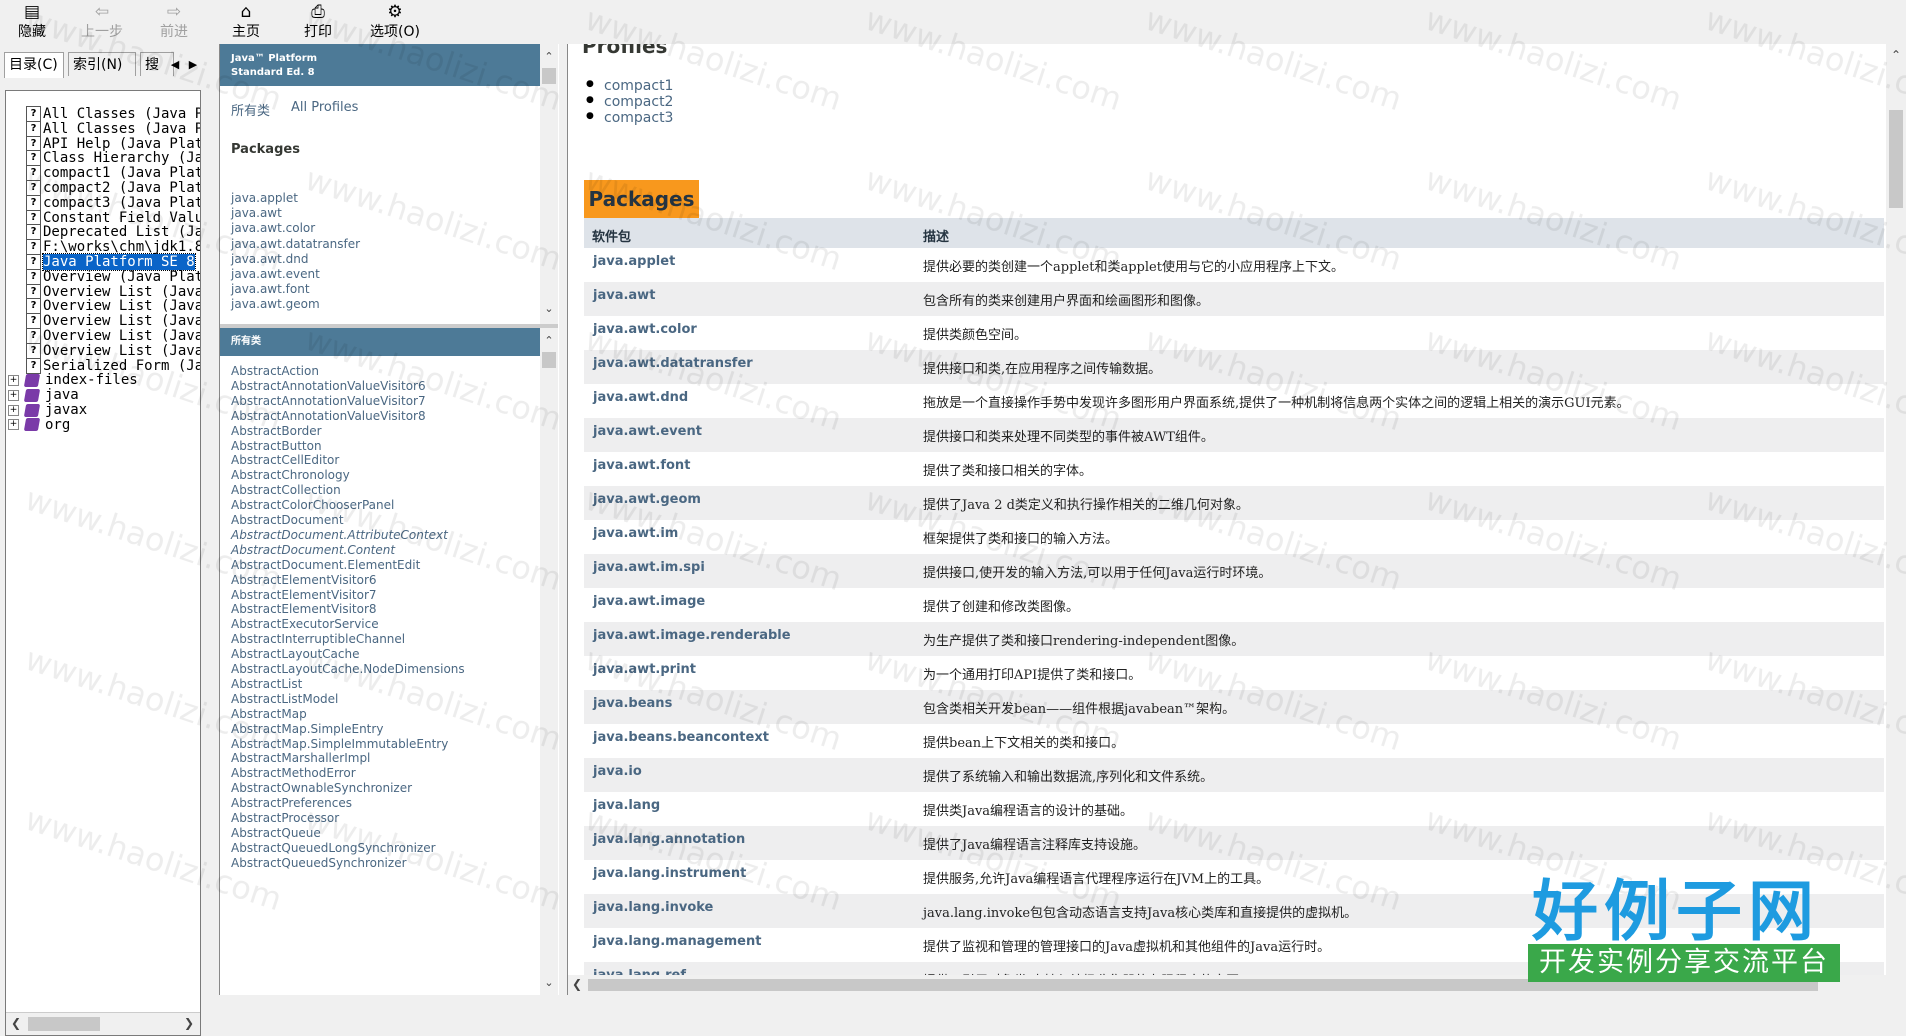 The height and width of the screenshot is (1036, 1906). I want to click on main-vertical-scrollbar: ⌃, so click(1896, 519).